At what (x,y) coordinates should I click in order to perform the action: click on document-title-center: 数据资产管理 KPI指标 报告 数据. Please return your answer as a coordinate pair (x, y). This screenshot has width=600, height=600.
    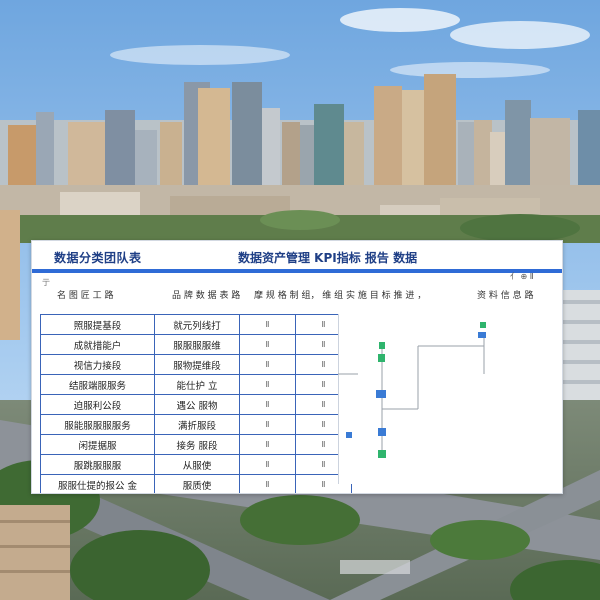
    Looking at the image, I should click on (328, 258).